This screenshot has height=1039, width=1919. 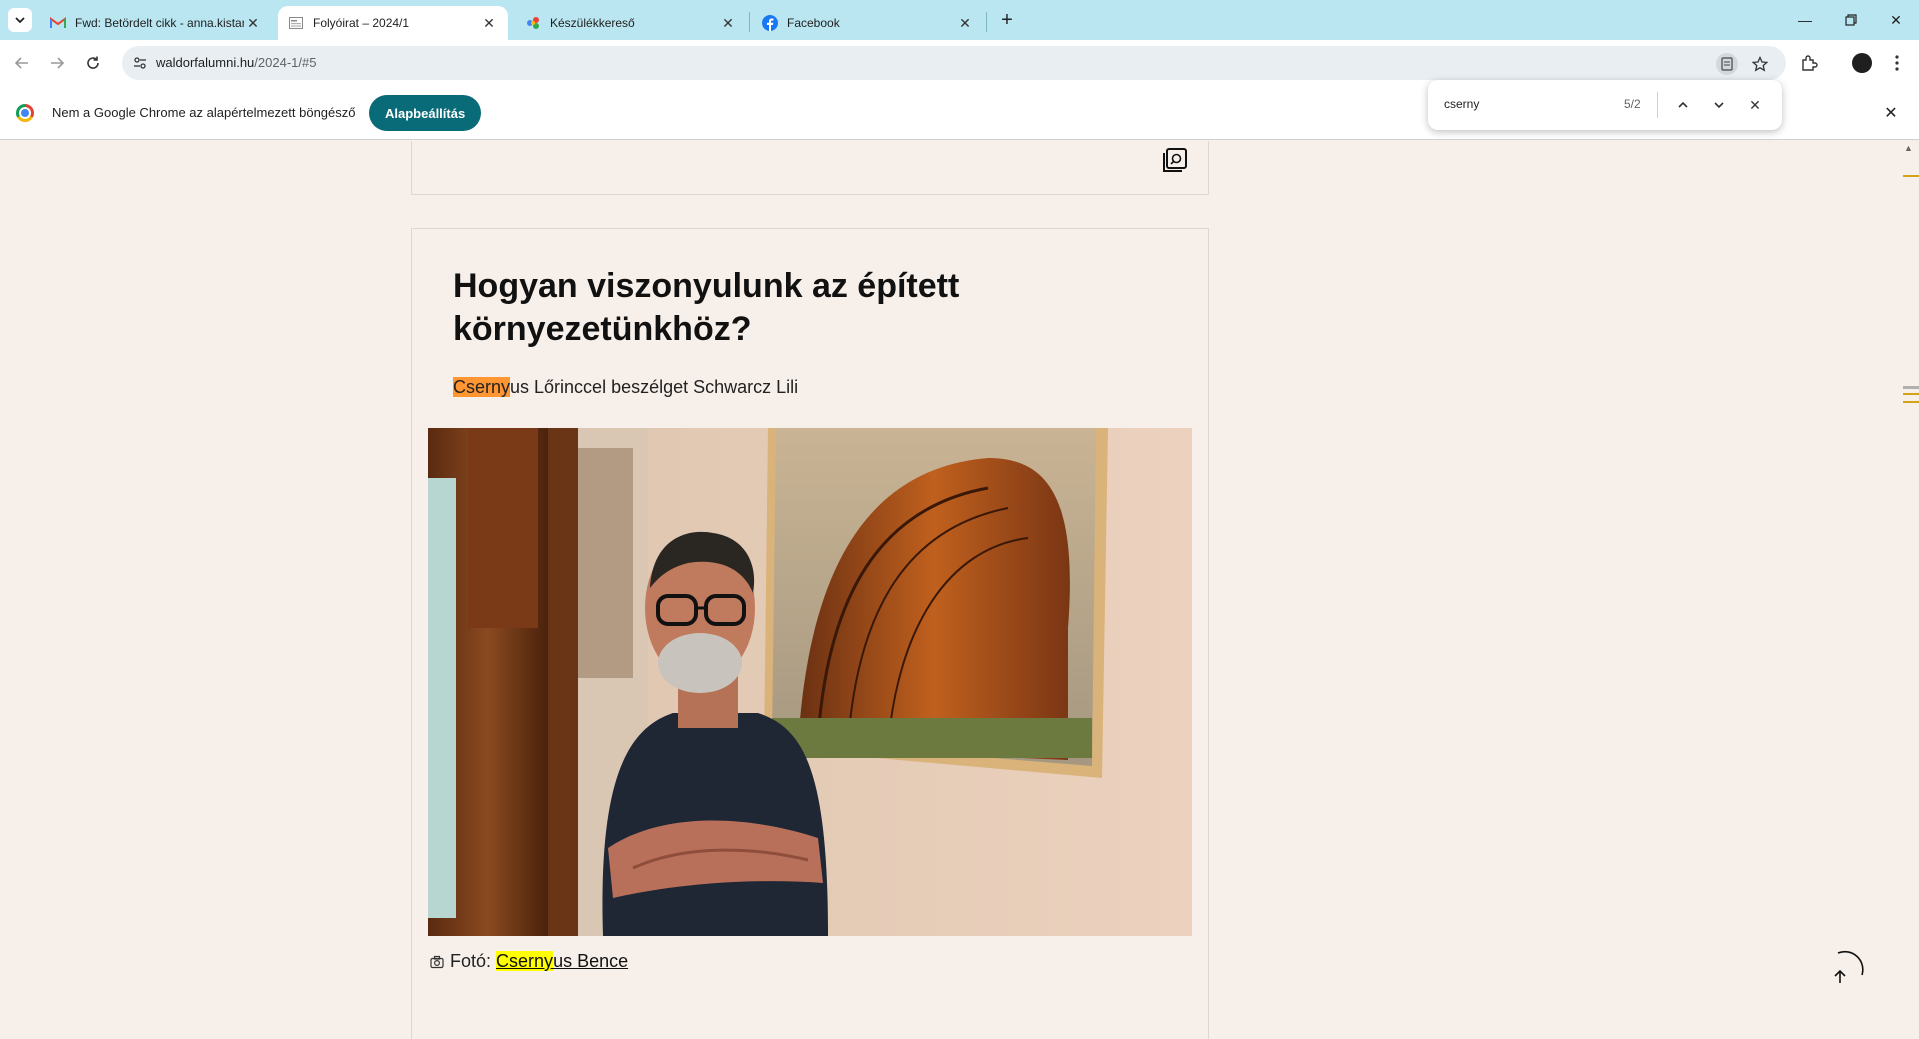 I want to click on gallery-icon, so click(x=1175, y=160).